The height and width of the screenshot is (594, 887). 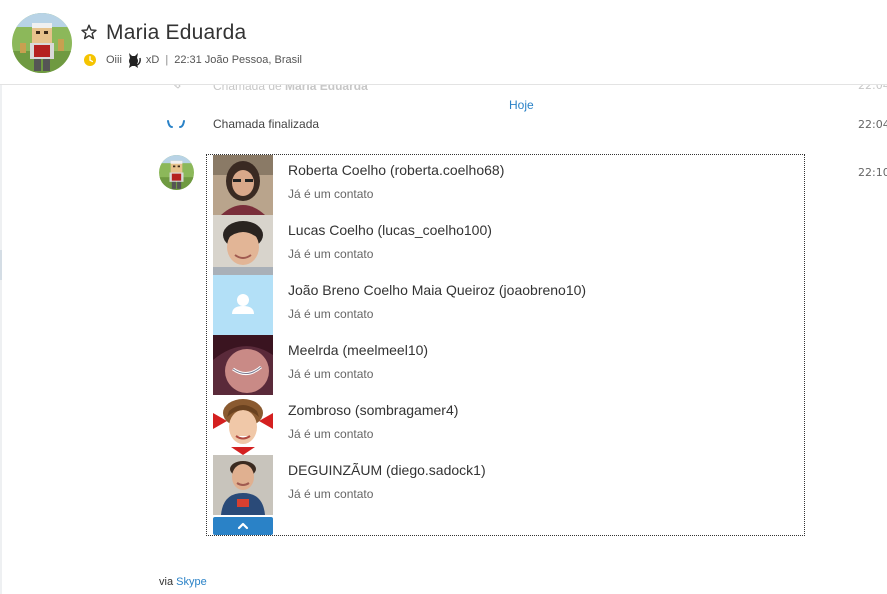 I want to click on message-time: 22:10, so click(x=872, y=172).